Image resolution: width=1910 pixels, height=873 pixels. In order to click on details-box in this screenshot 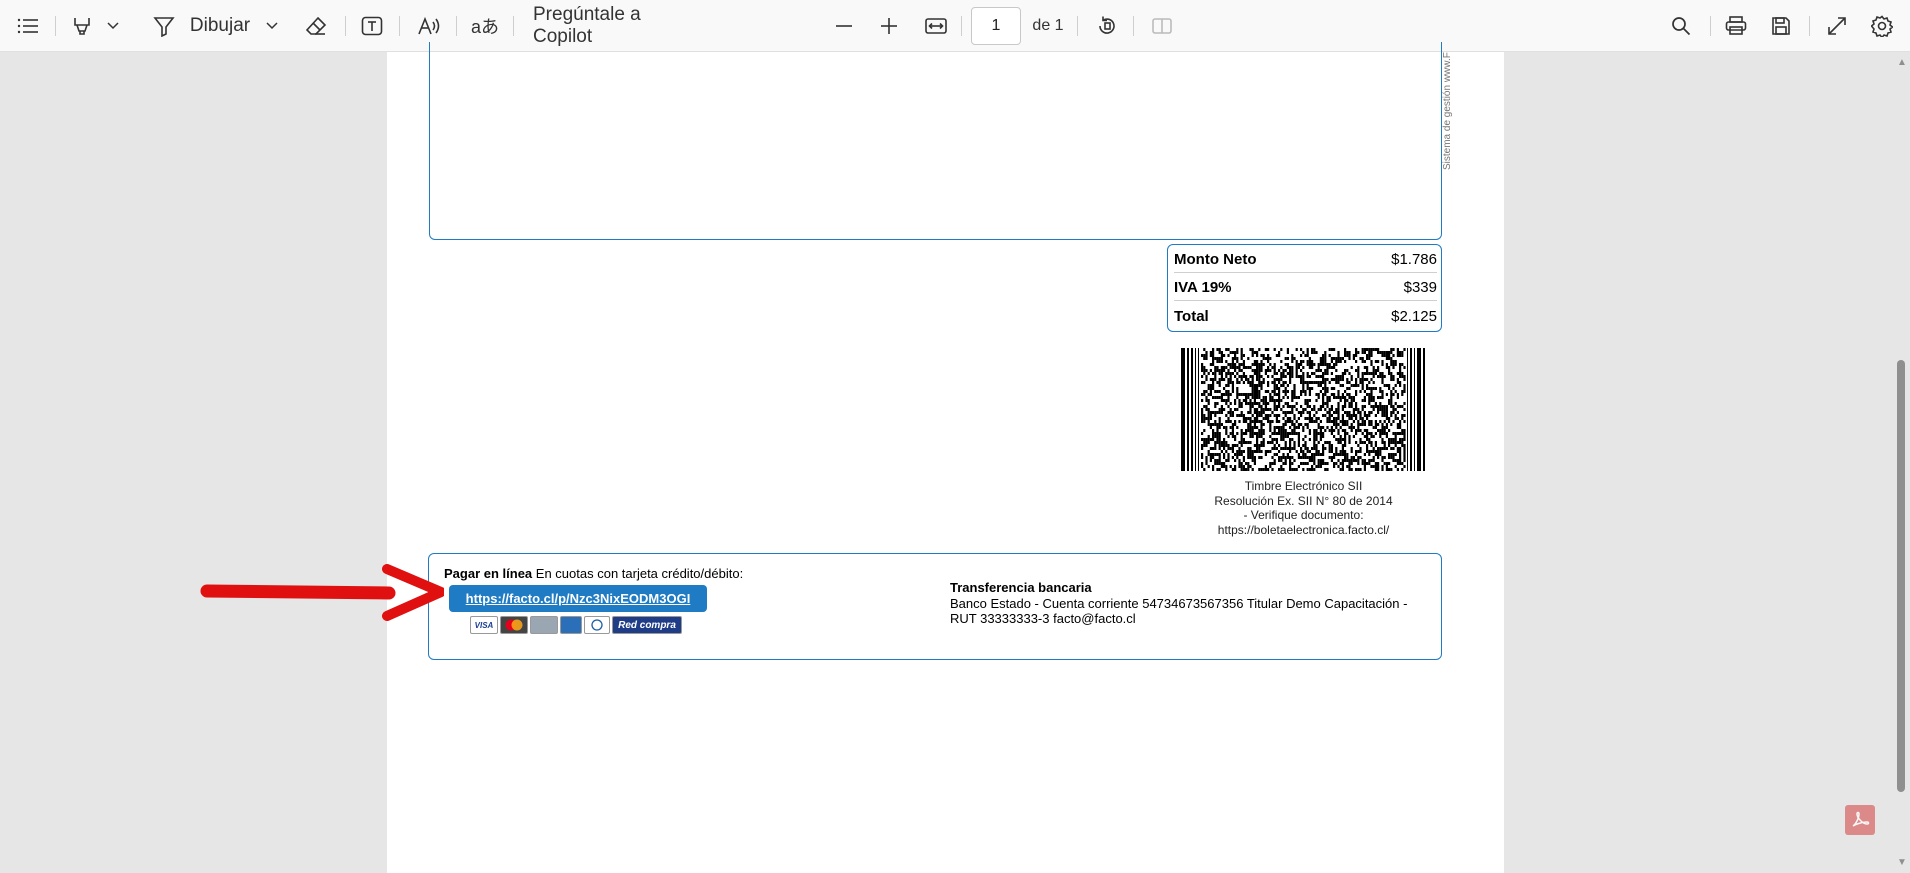, I will do `click(935, 141)`.